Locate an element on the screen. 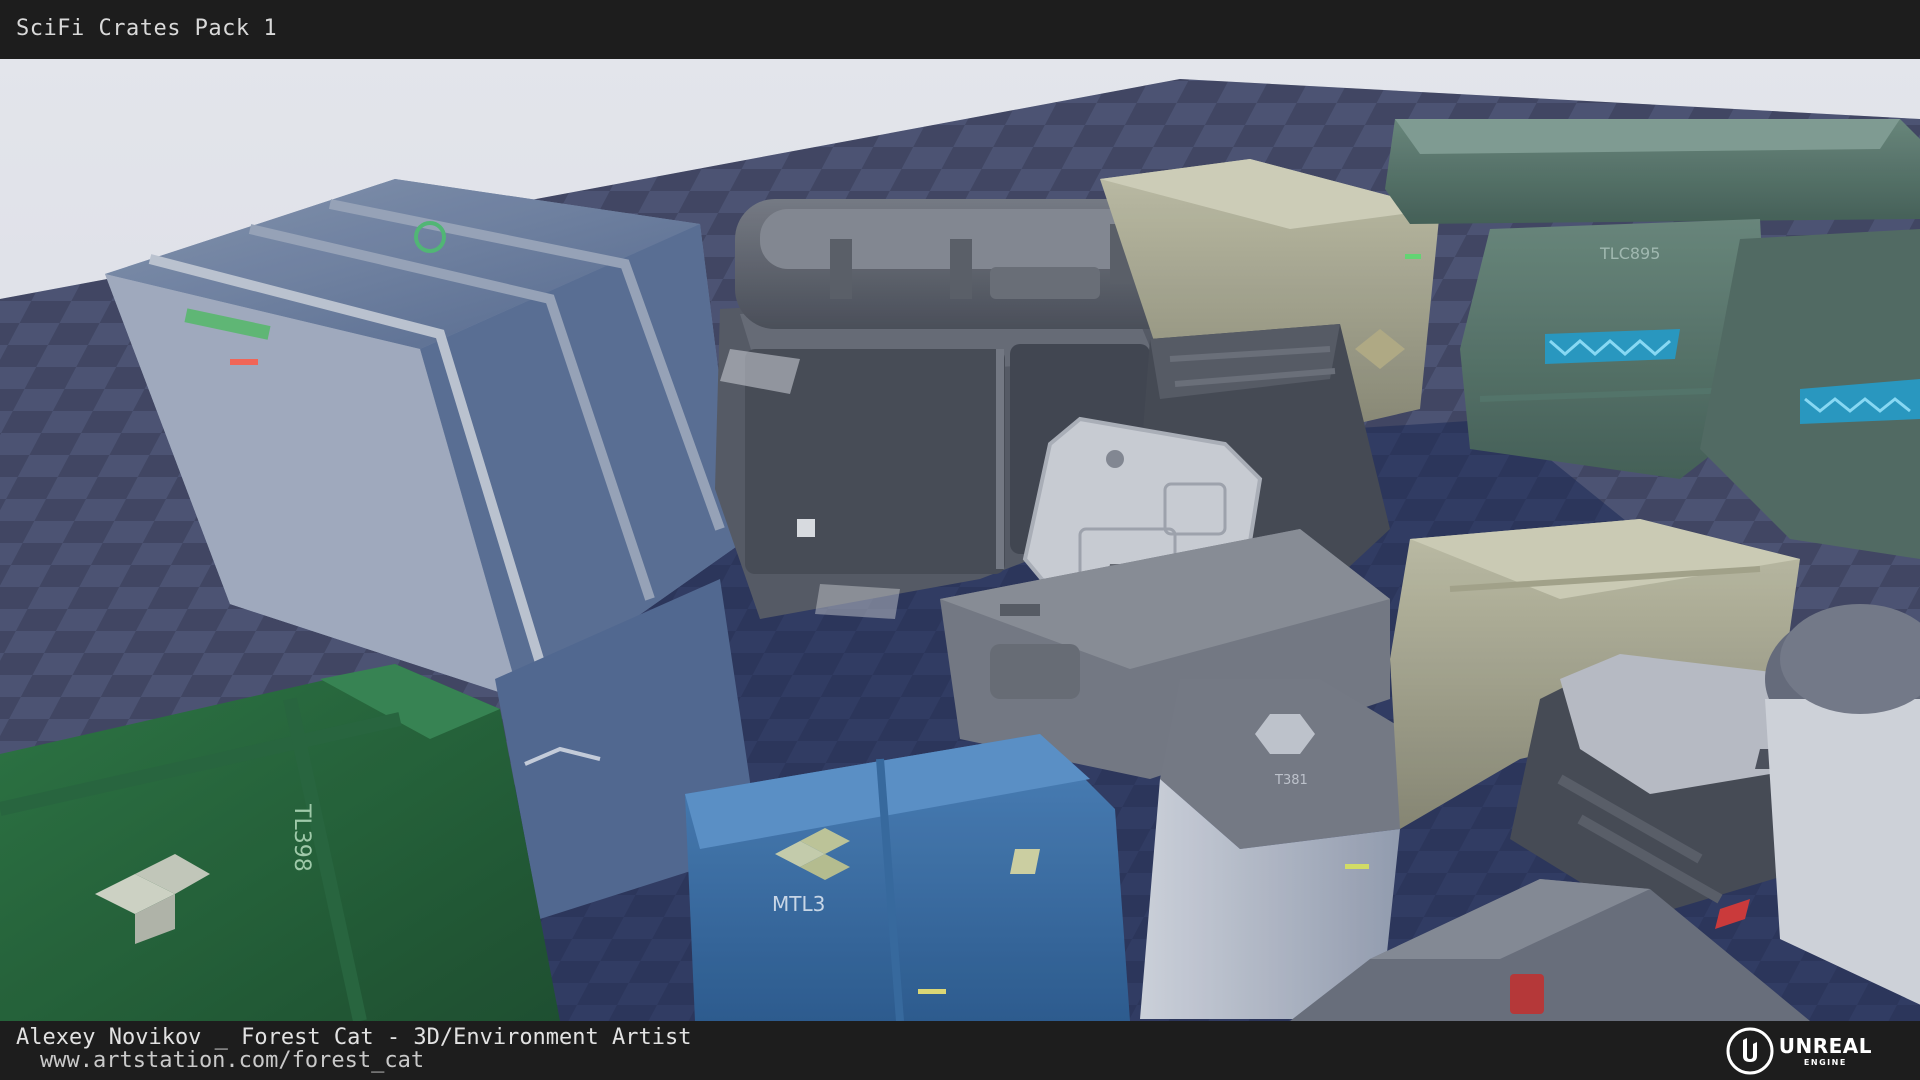 Image resolution: width=1920 pixels, height=1080 pixels. page-title: SciFi Crates Pack 1 is located at coordinates (147, 28).